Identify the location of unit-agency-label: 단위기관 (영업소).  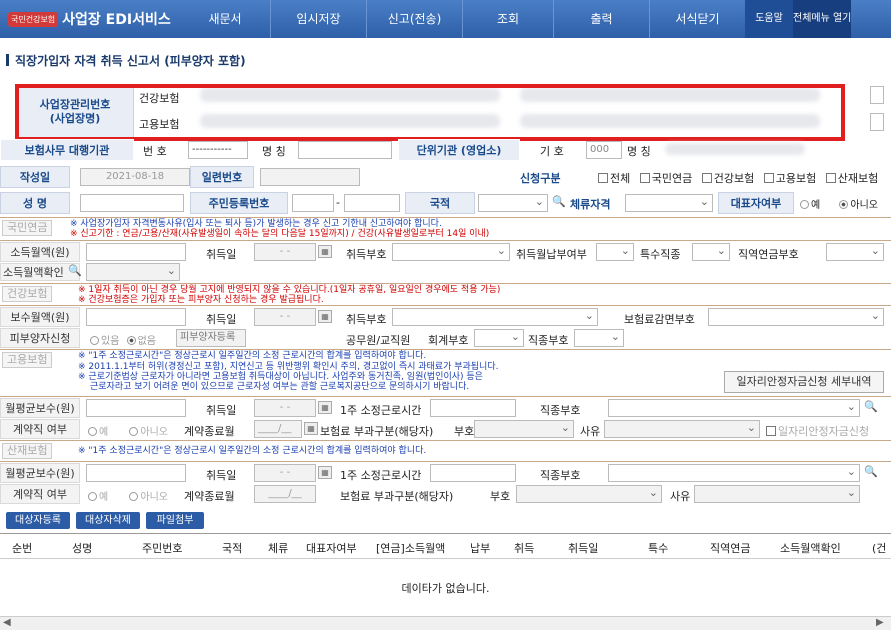
(459, 150).